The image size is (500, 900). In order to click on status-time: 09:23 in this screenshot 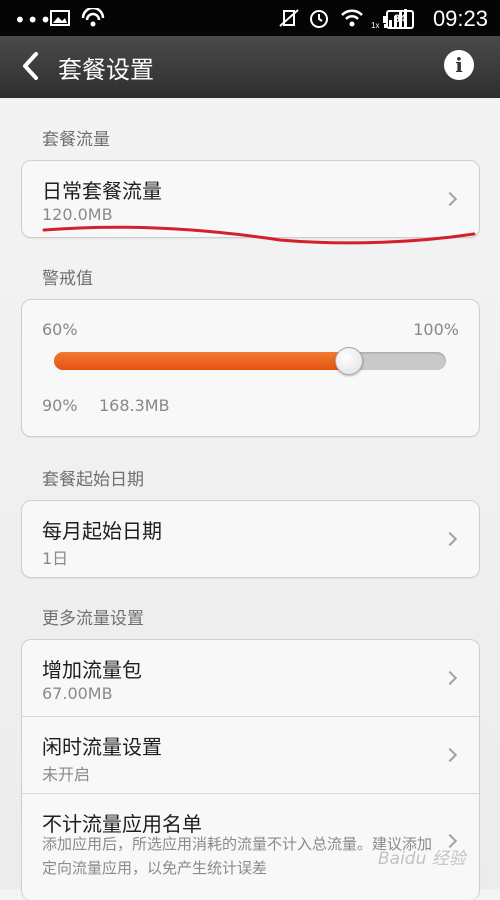, I will do `click(460, 18)`.